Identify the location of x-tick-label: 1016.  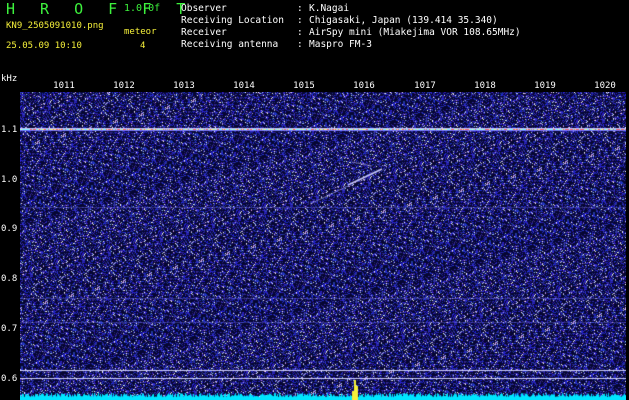
(364, 86).